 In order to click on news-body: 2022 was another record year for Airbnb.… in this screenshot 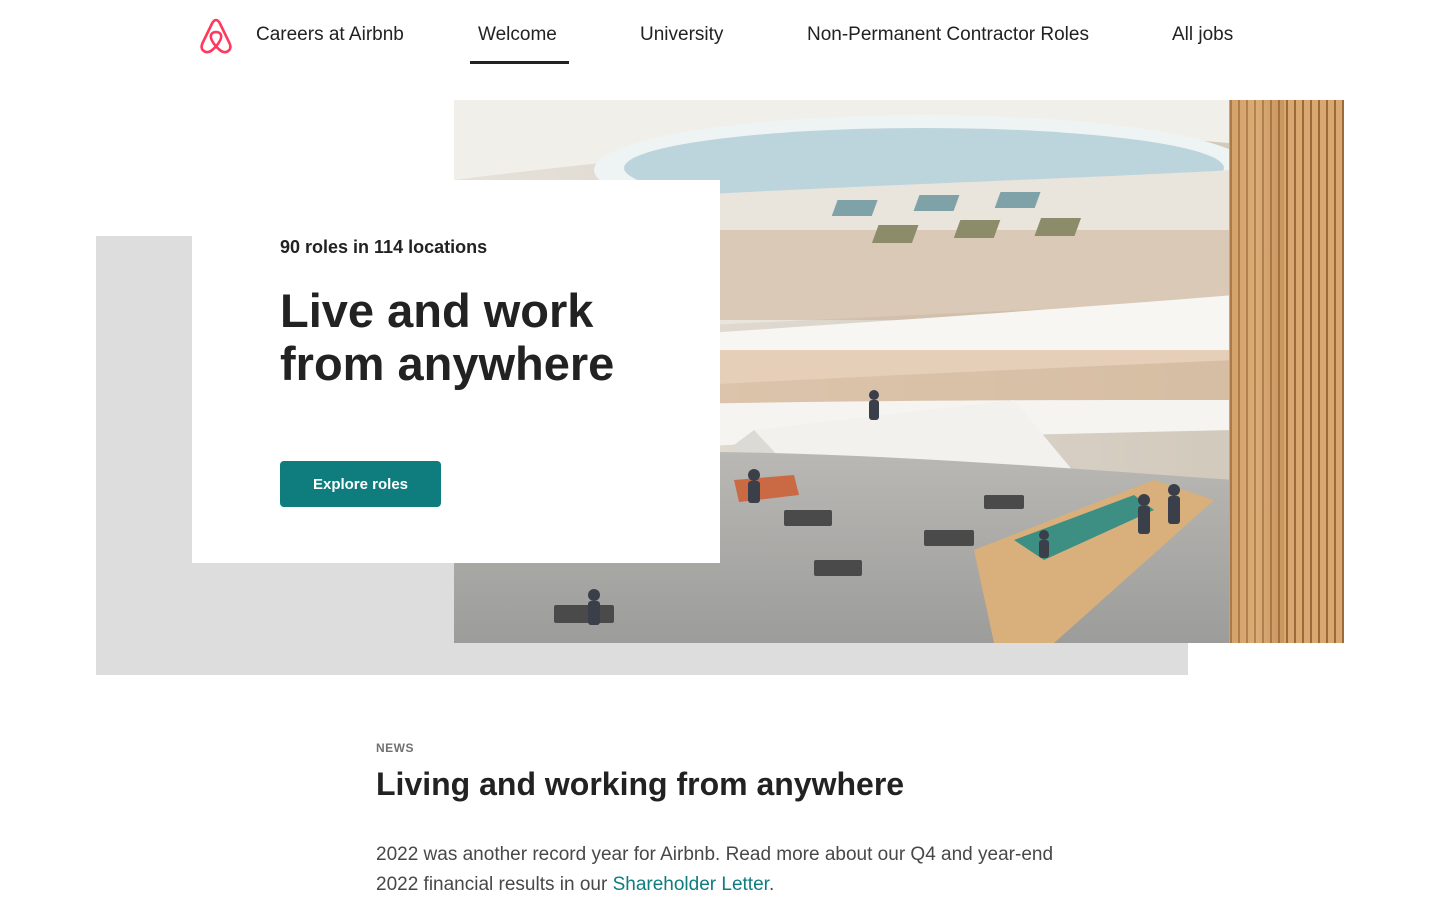, I will do `click(716, 870)`.